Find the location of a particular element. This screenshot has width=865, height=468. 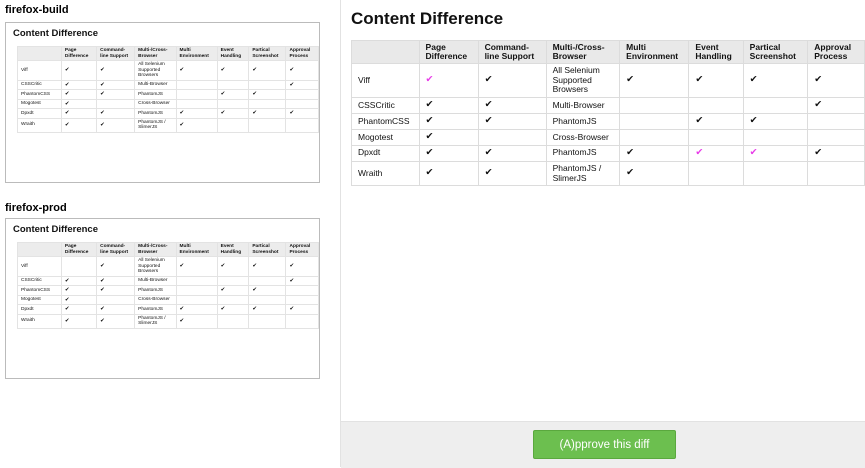

browser-support-cell: Cross-Browser is located at coordinates (155, 300).